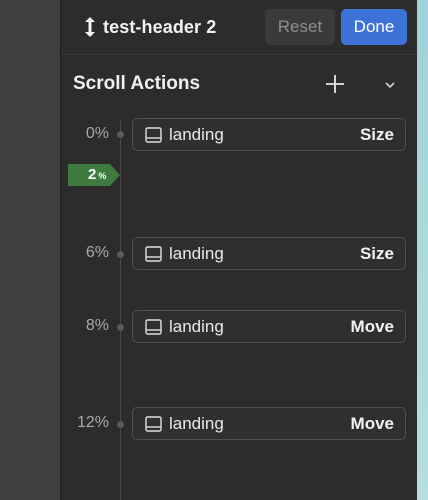  Describe the element at coordinates (390, 85) in the screenshot. I see `chevron-down-icon` at that location.